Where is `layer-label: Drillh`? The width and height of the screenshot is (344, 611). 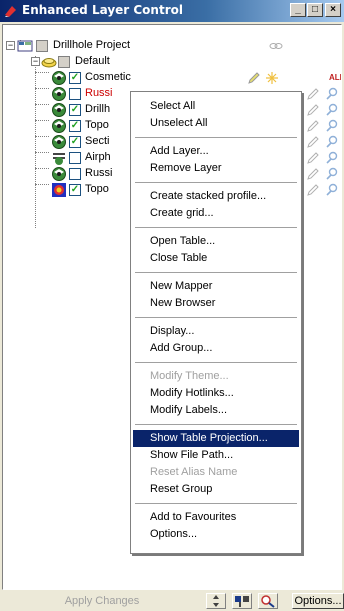 layer-label: Drillh is located at coordinates (98, 109).